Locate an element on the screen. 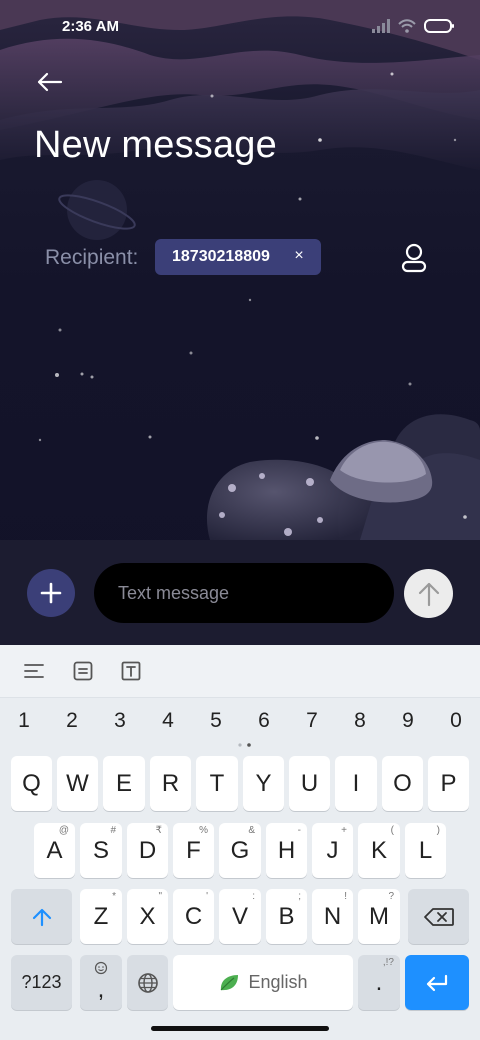 This screenshot has width=480, height=1040. recipient-number: 18730218809 is located at coordinates (221, 256).